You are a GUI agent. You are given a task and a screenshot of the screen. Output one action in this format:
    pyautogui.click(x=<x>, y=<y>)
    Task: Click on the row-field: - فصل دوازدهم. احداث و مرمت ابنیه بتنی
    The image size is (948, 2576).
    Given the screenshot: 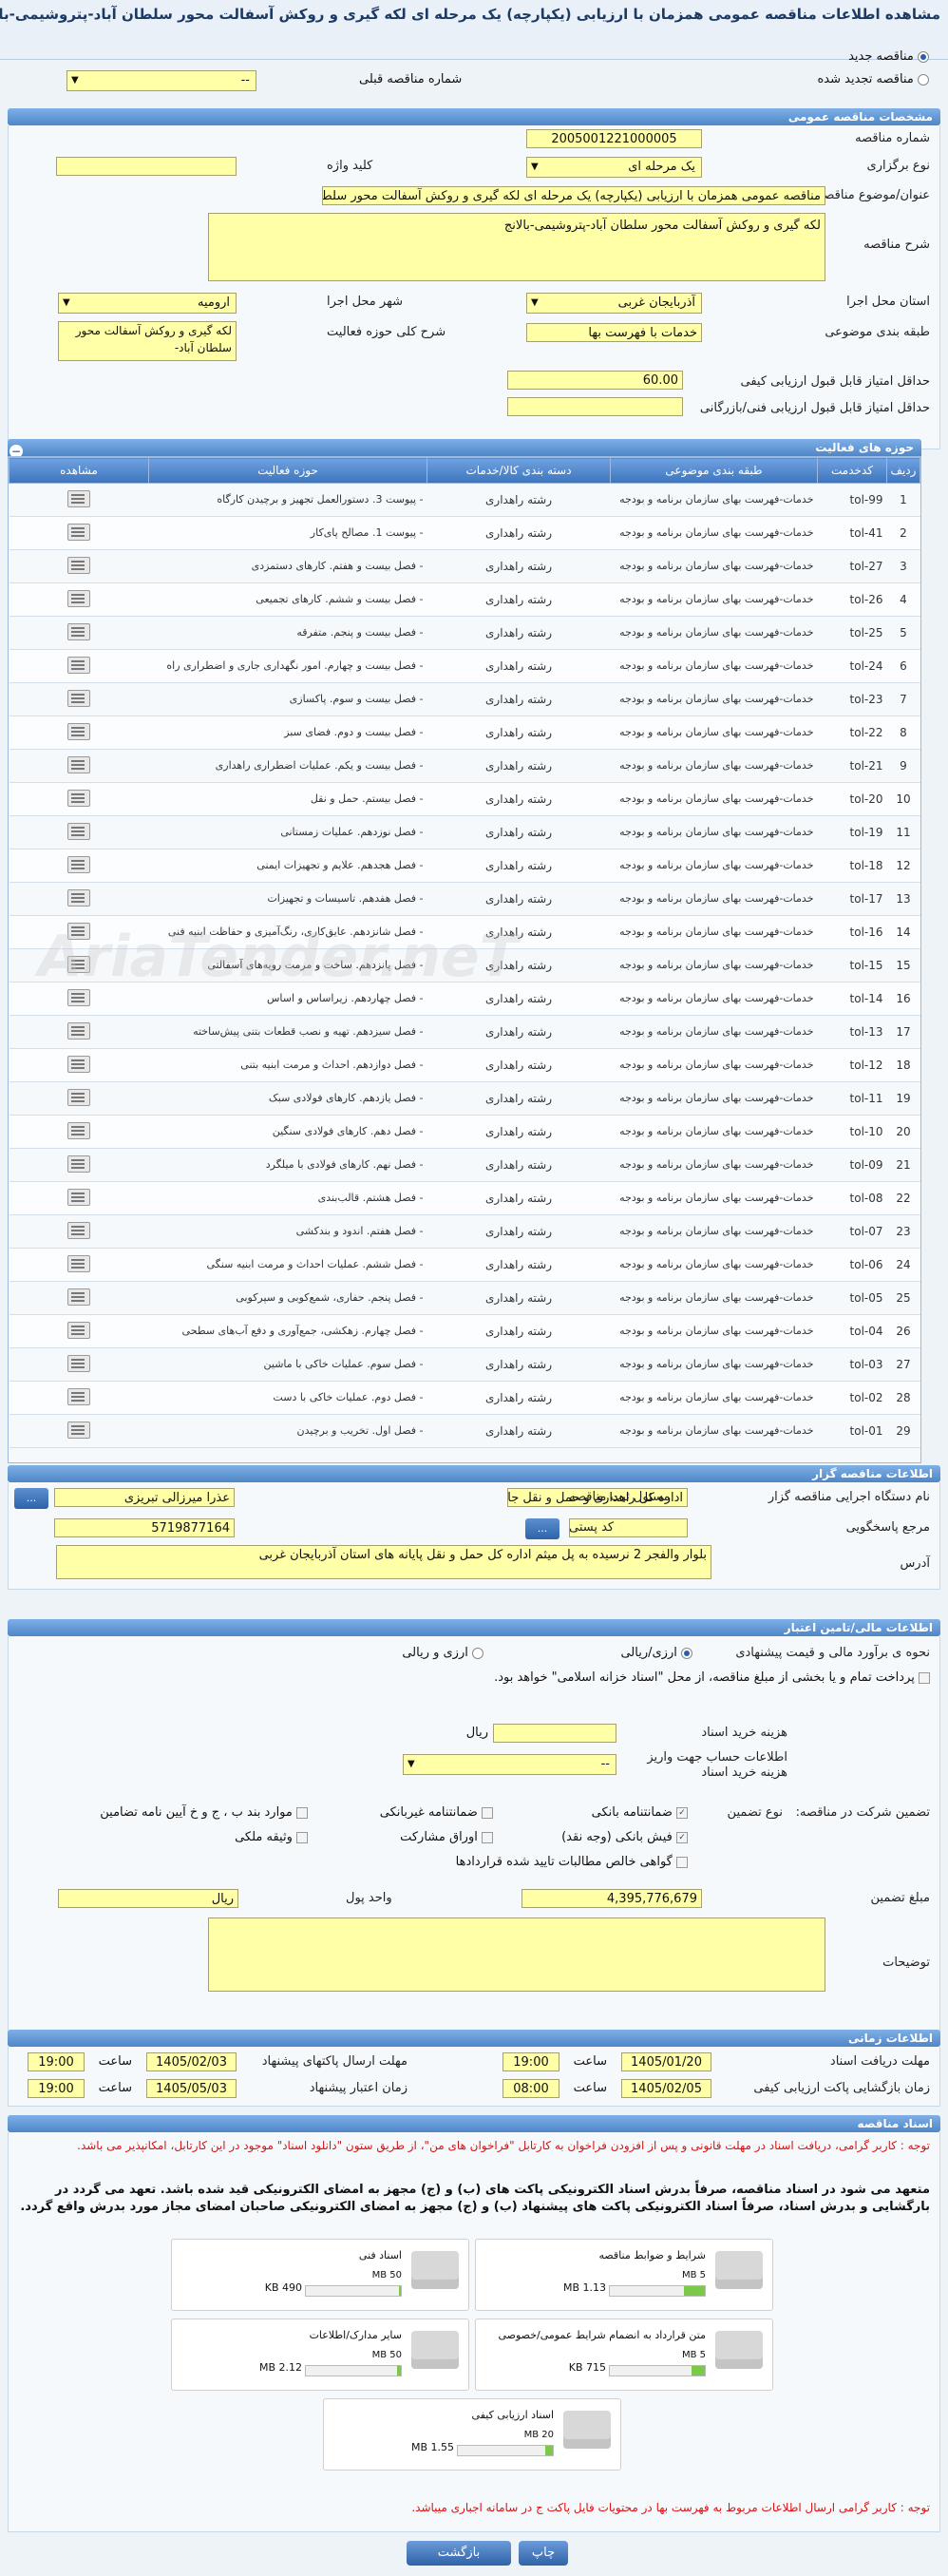 What is the action you would take?
    pyautogui.click(x=287, y=1065)
    